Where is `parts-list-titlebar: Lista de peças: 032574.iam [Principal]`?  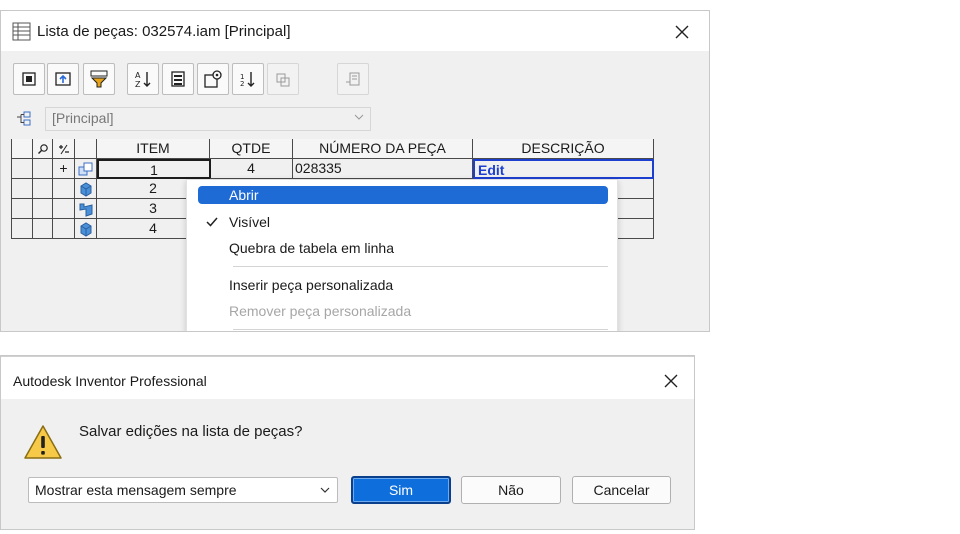
parts-list-titlebar: Lista de peças: 032574.iam [Principal] is located at coordinates (355, 31).